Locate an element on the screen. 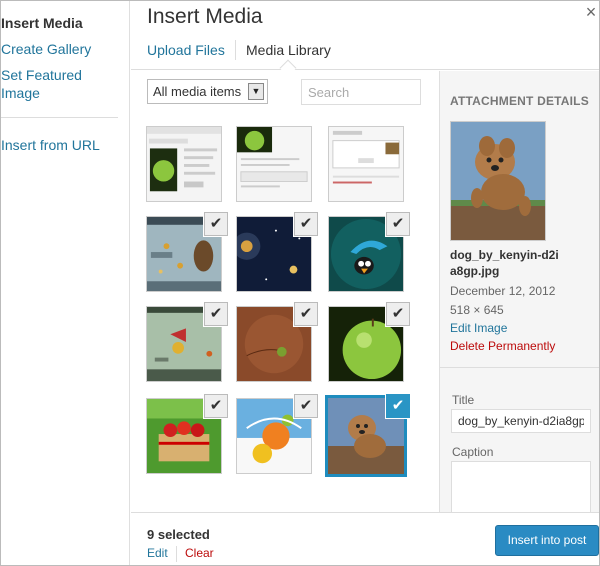 The width and height of the screenshot is (600, 566). selection-count: 9 selected is located at coordinates (178, 534).